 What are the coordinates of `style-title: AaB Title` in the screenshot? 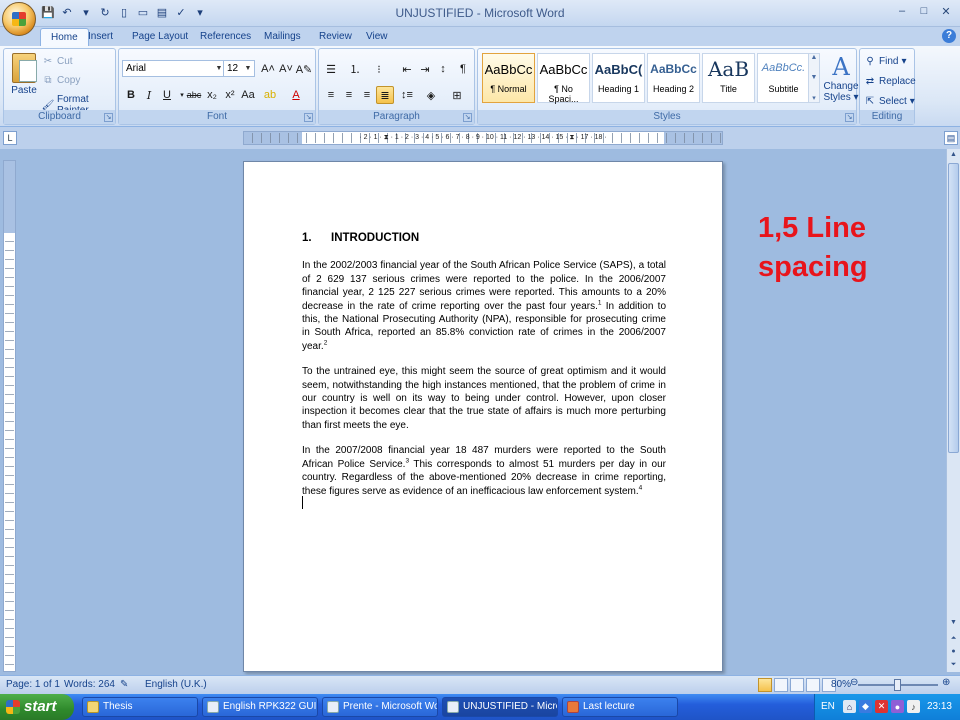 It's located at (728, 78).